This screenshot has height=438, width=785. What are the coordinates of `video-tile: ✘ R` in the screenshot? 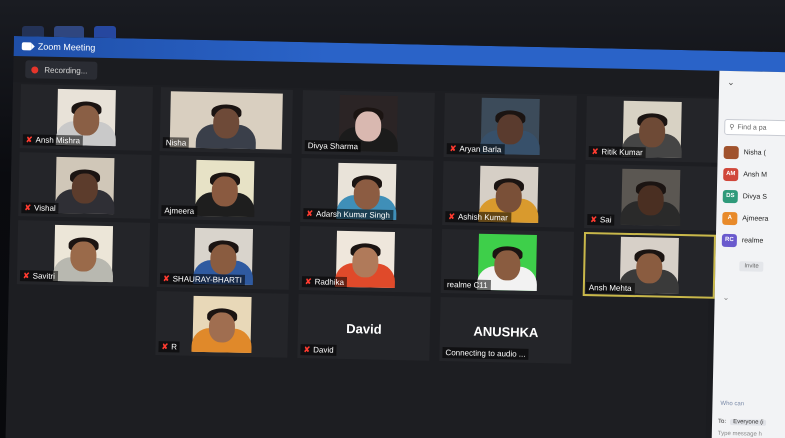 It's located at (222, 324).